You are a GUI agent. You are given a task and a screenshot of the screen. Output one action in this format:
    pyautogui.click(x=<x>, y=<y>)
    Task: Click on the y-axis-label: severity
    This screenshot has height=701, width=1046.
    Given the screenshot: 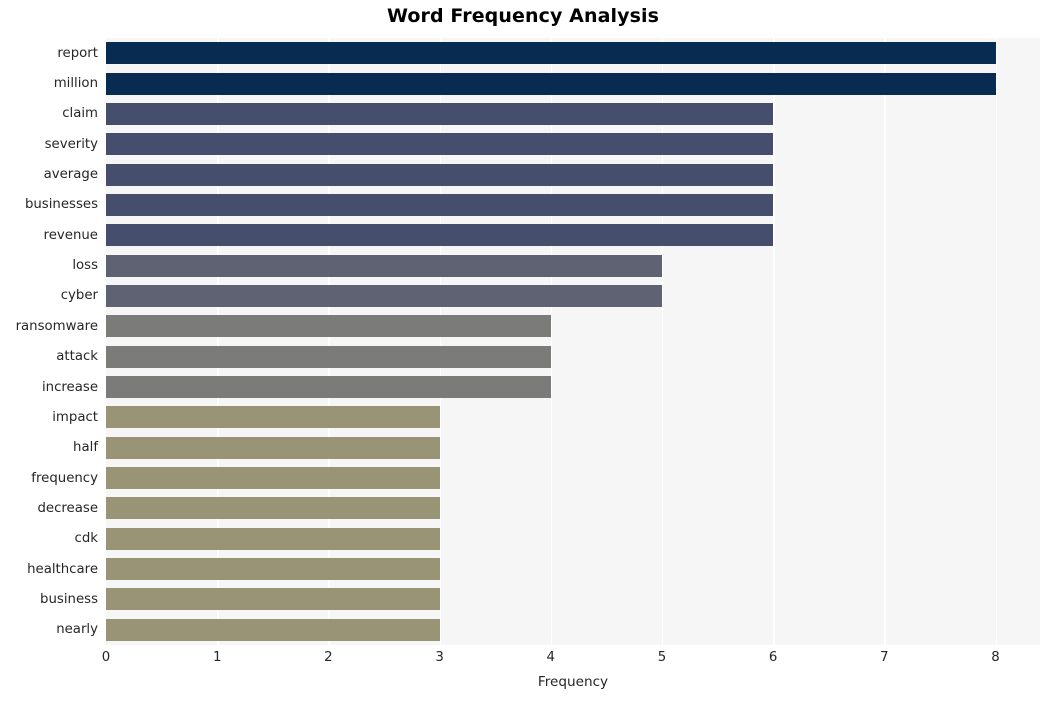 What is the action you would take?
    pyautogui.click(x=71, y=144)
    